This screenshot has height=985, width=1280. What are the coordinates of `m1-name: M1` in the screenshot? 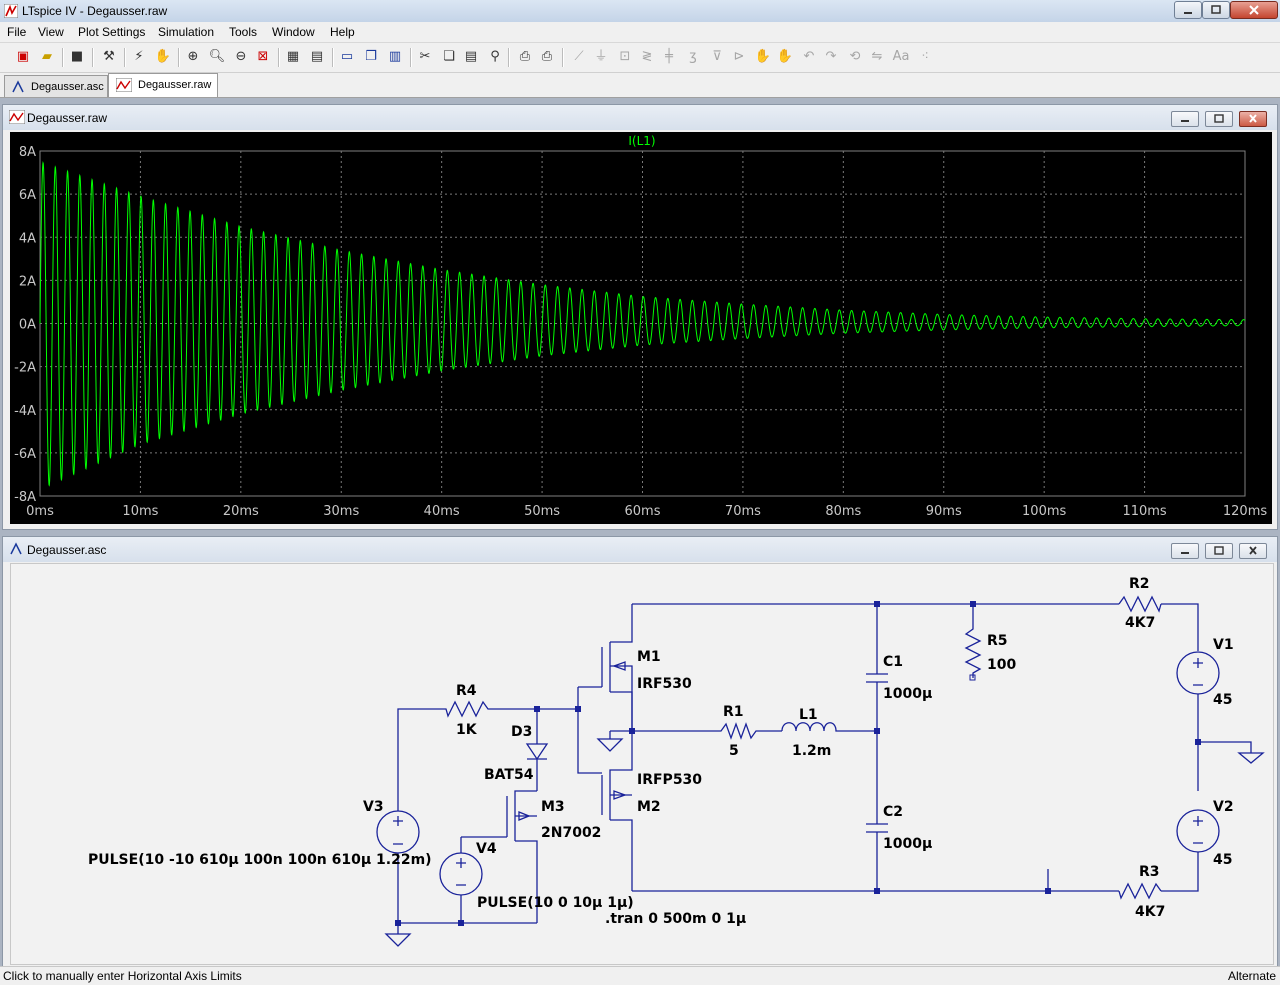 It's located at (649, 657).